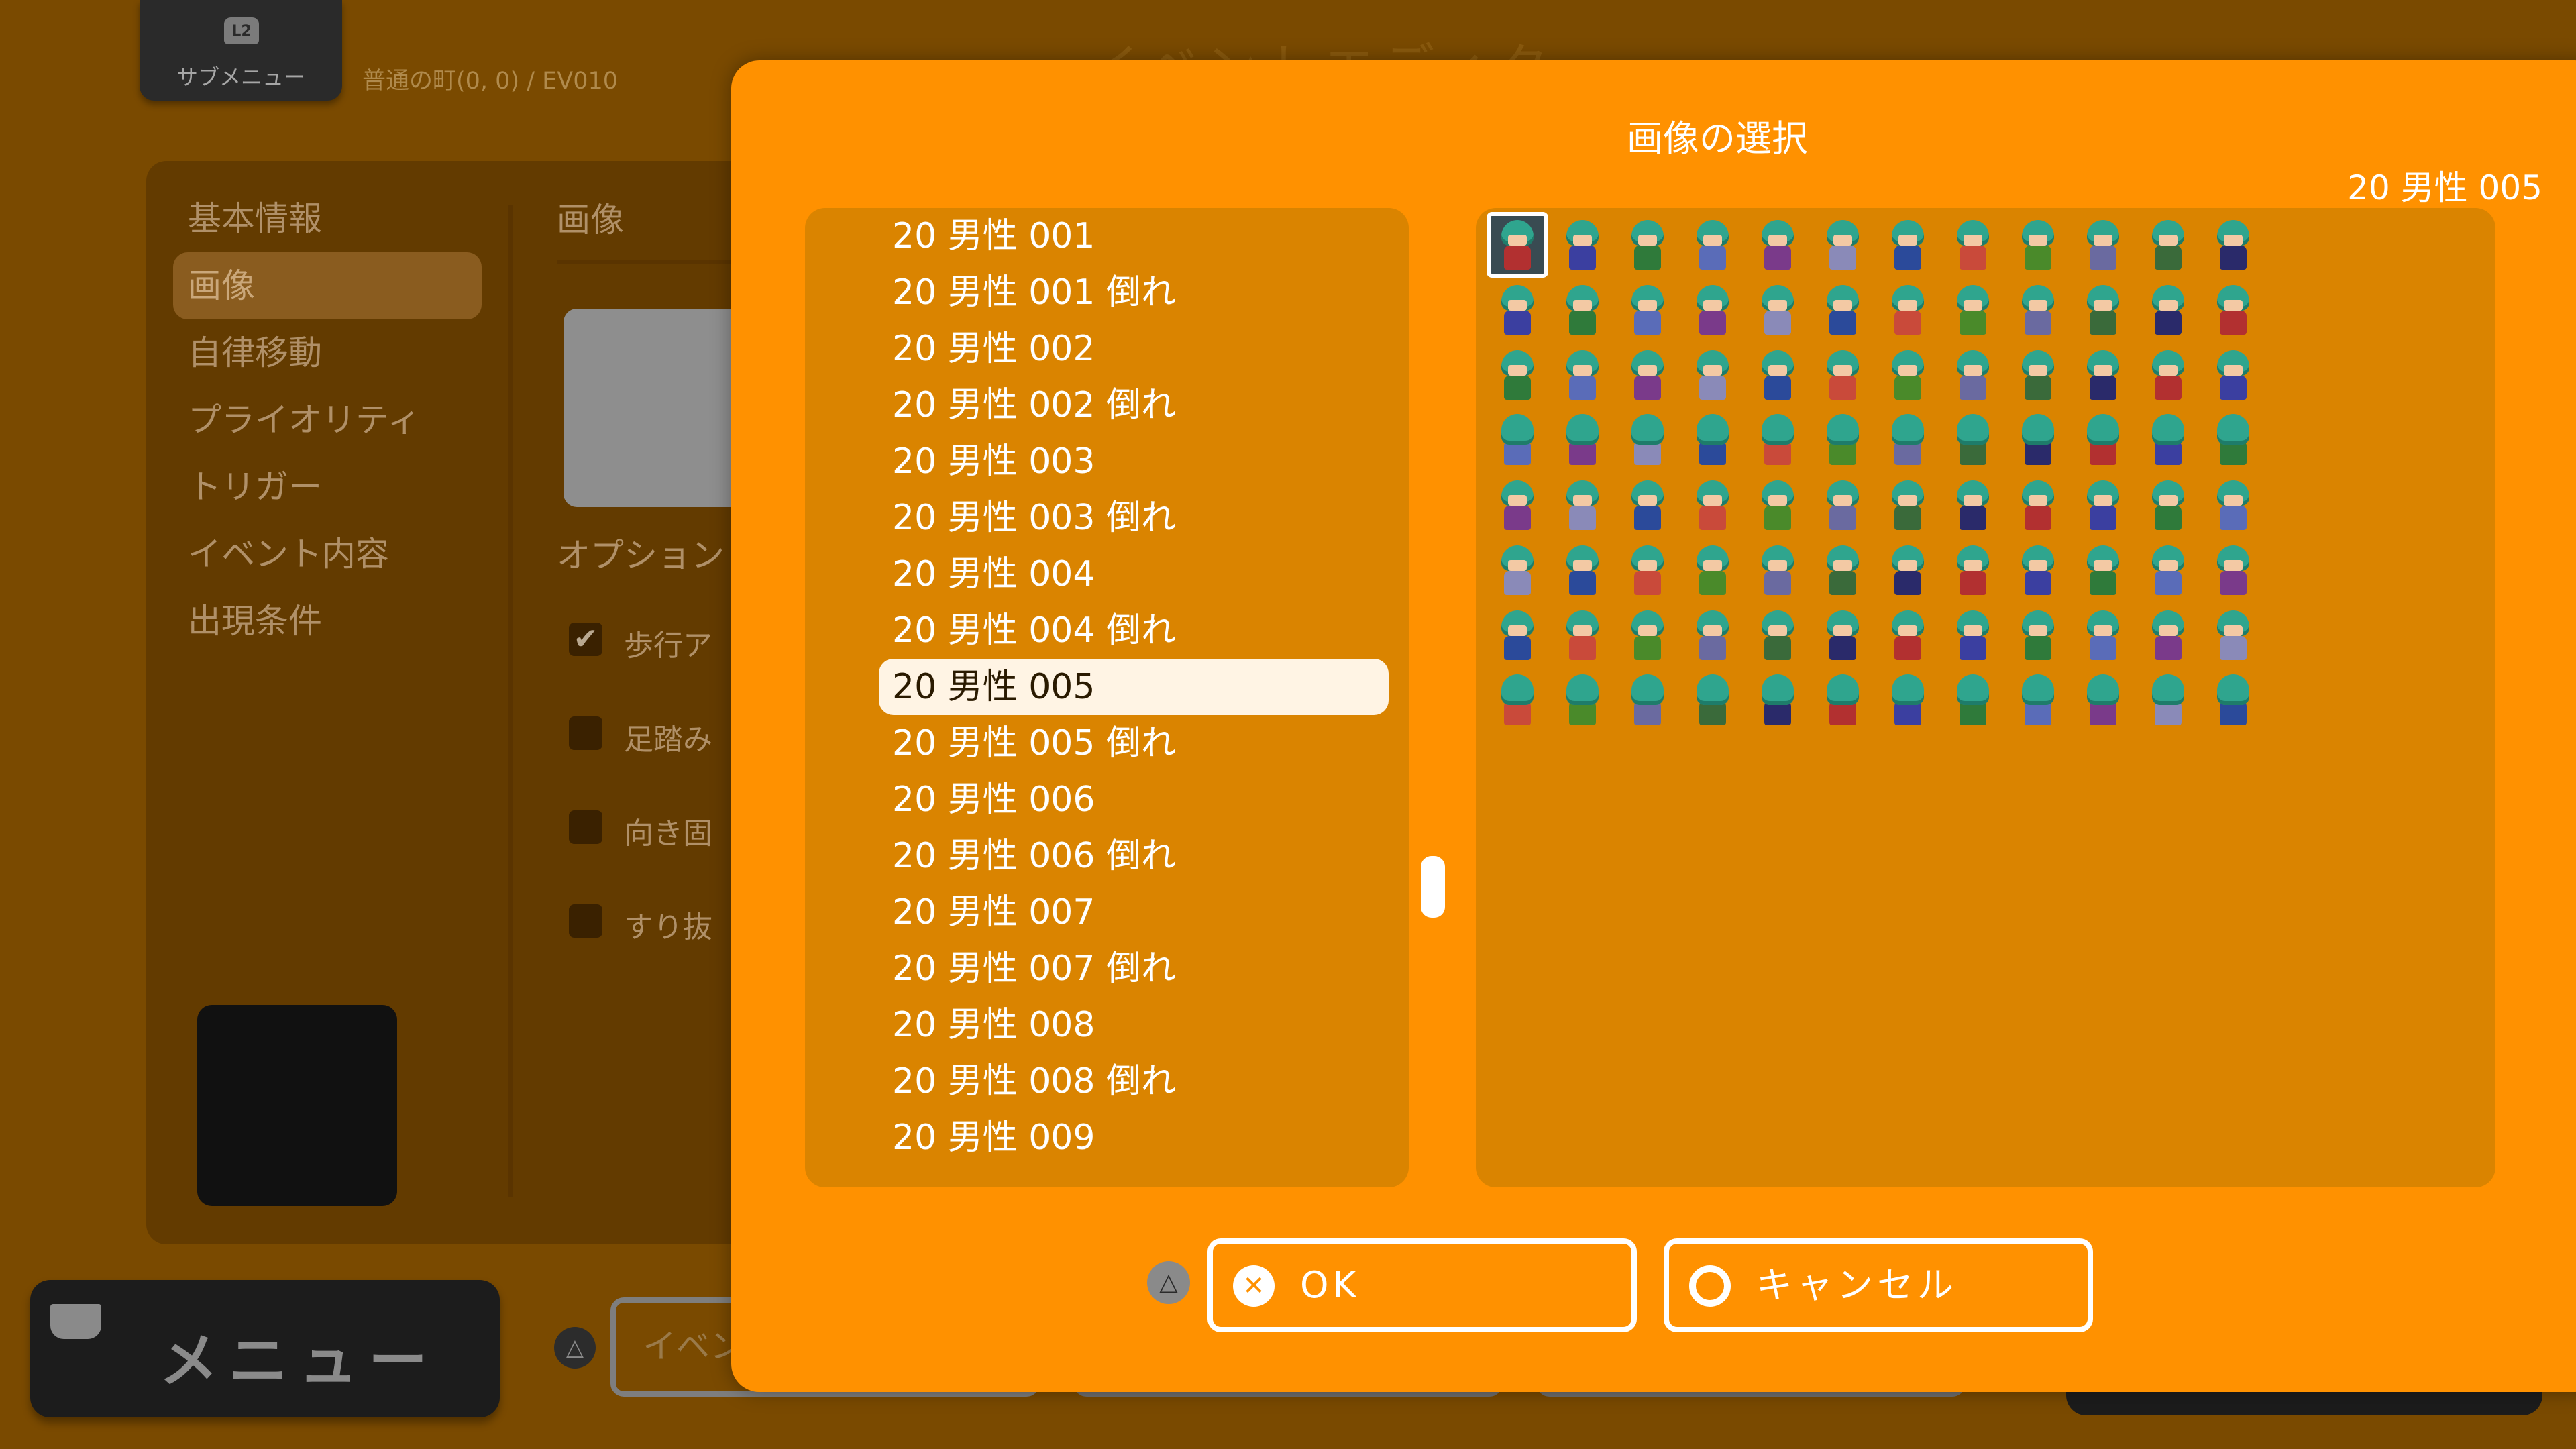 The width and height of the screenshot is (2576, 1449). I want to click on image-list-item: 20 男性 008, so click(1134, 1025).